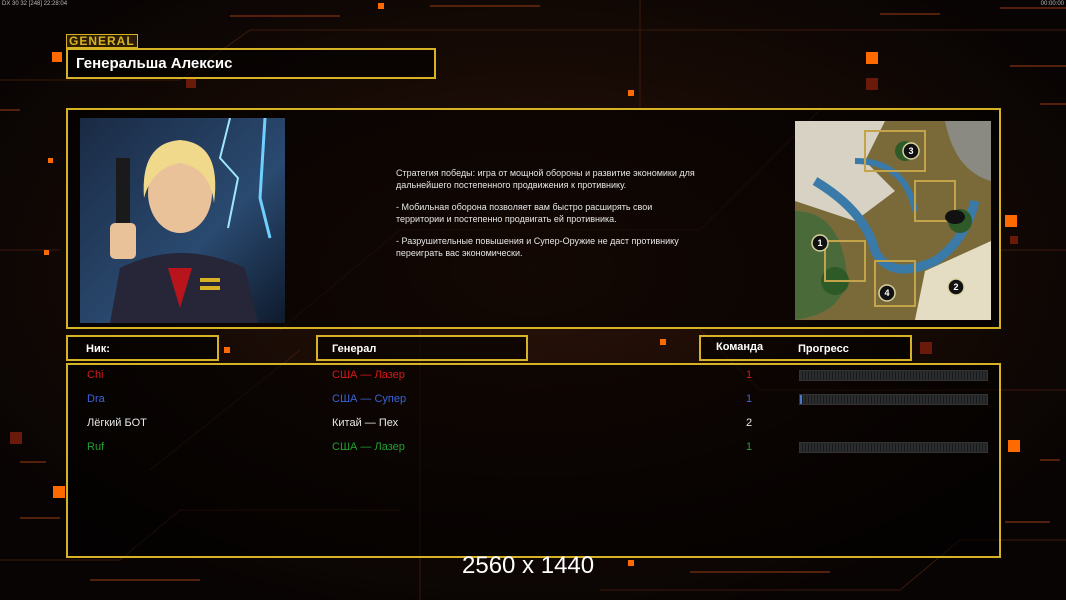 This screenshot has width=1066, height=600. Describe the element at coordinates (893, 220) in the screenshot. I see `map-preview: 1 2 3 4` at that location.